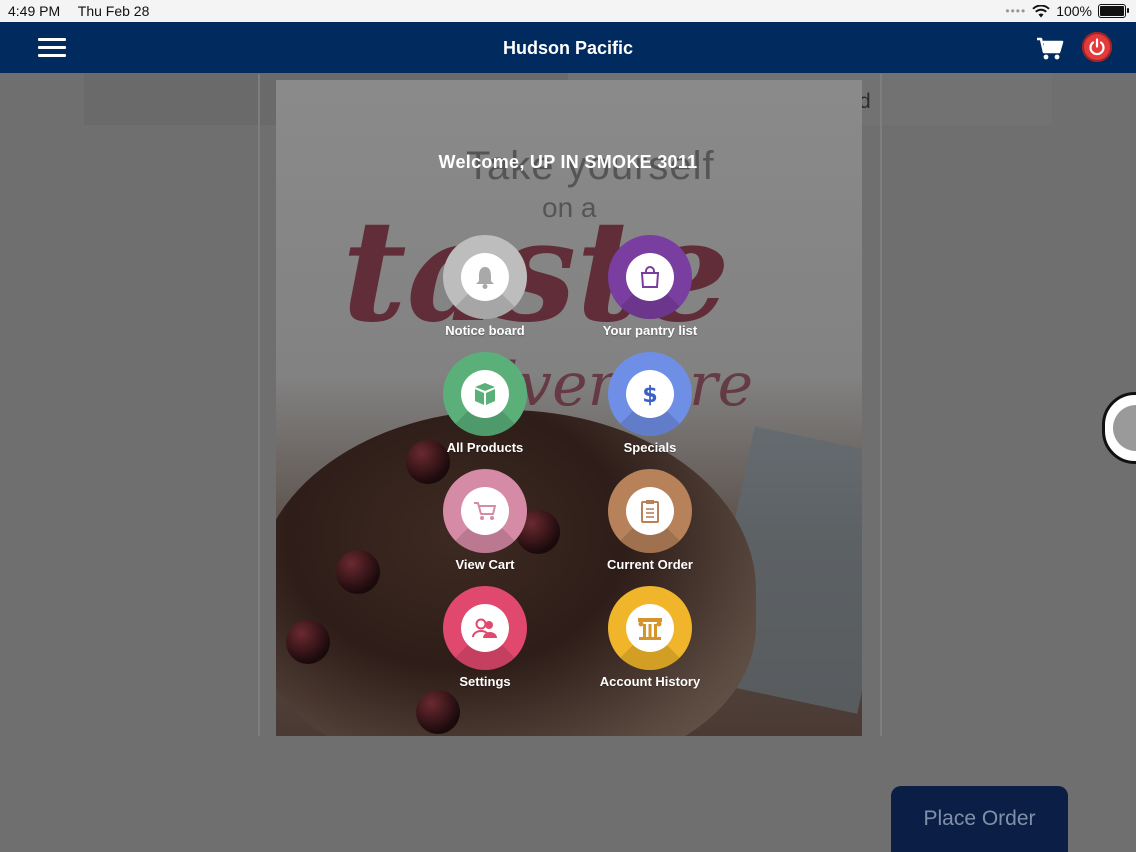 The width and height of the screenshot is (1136, 852). I want to click on menu-item-view-cart: View Cart, so click(485, 520).